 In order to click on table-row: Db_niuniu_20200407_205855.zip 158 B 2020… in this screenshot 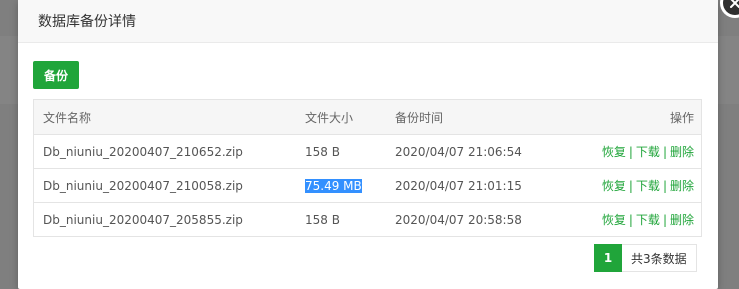, I will do `click(367, 220)`.